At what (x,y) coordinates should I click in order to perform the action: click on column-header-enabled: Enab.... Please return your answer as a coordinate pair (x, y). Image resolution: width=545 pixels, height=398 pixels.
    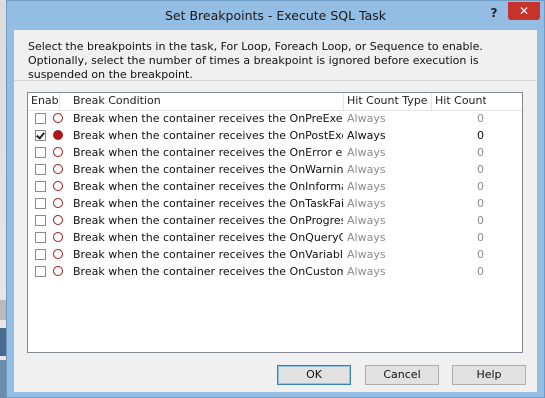
    Looking at the image, I should click on (44, 101).